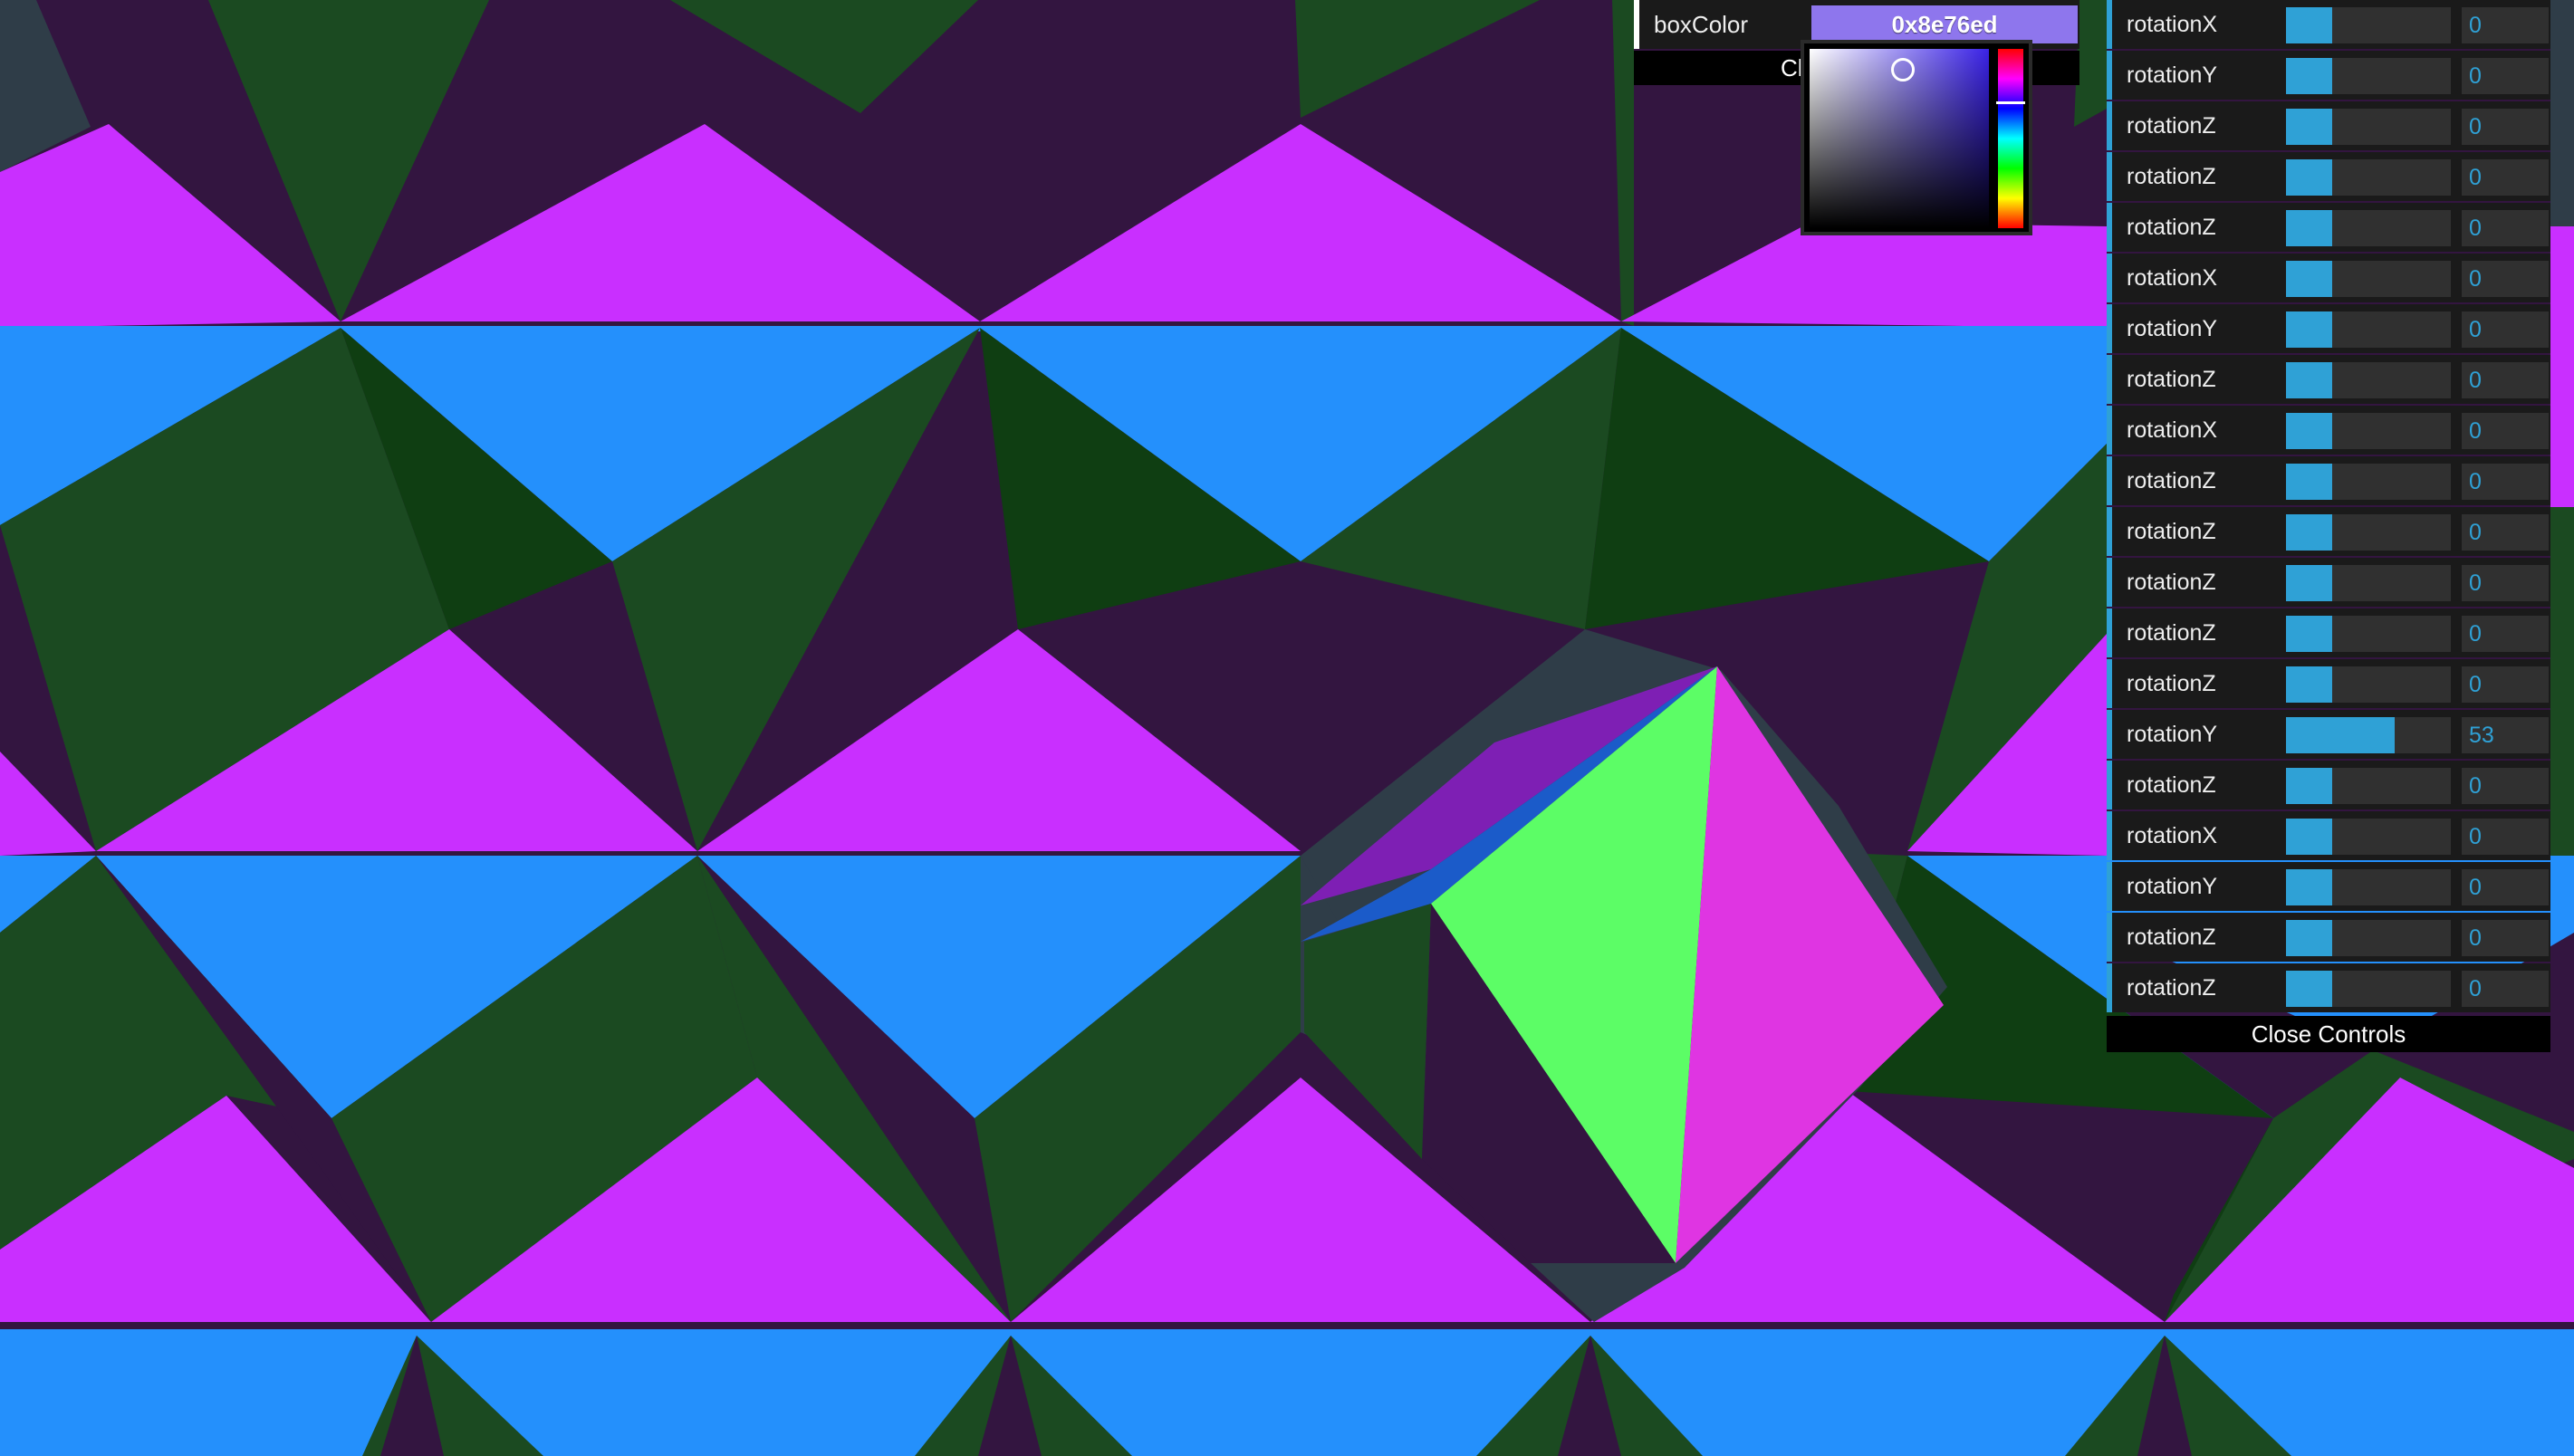  What do you see at coordinates (1944, 24) in the screenshot?
I see `box-color-value-field: 0x8e76ed` at bounding box center [1944, 24].